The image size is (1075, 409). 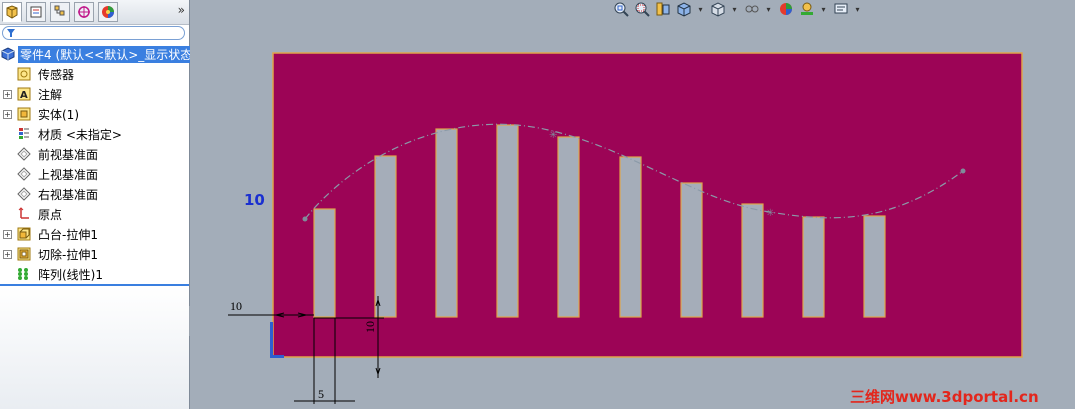 What do you see at coordinates (236, 306) in the screenshot?
I see `dim-left-offset: 10` at bounding box center [236, 306].